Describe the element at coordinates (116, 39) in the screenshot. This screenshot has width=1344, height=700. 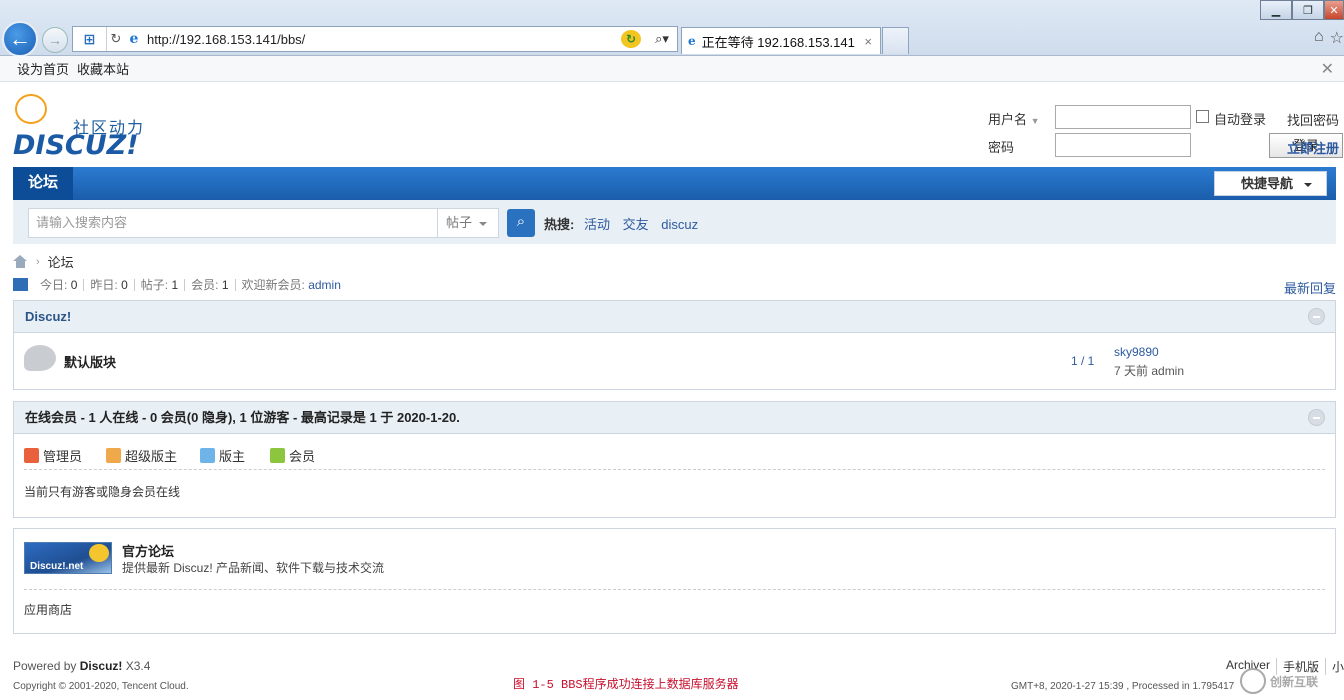
I see `refresh-icon: ↻` at that location.